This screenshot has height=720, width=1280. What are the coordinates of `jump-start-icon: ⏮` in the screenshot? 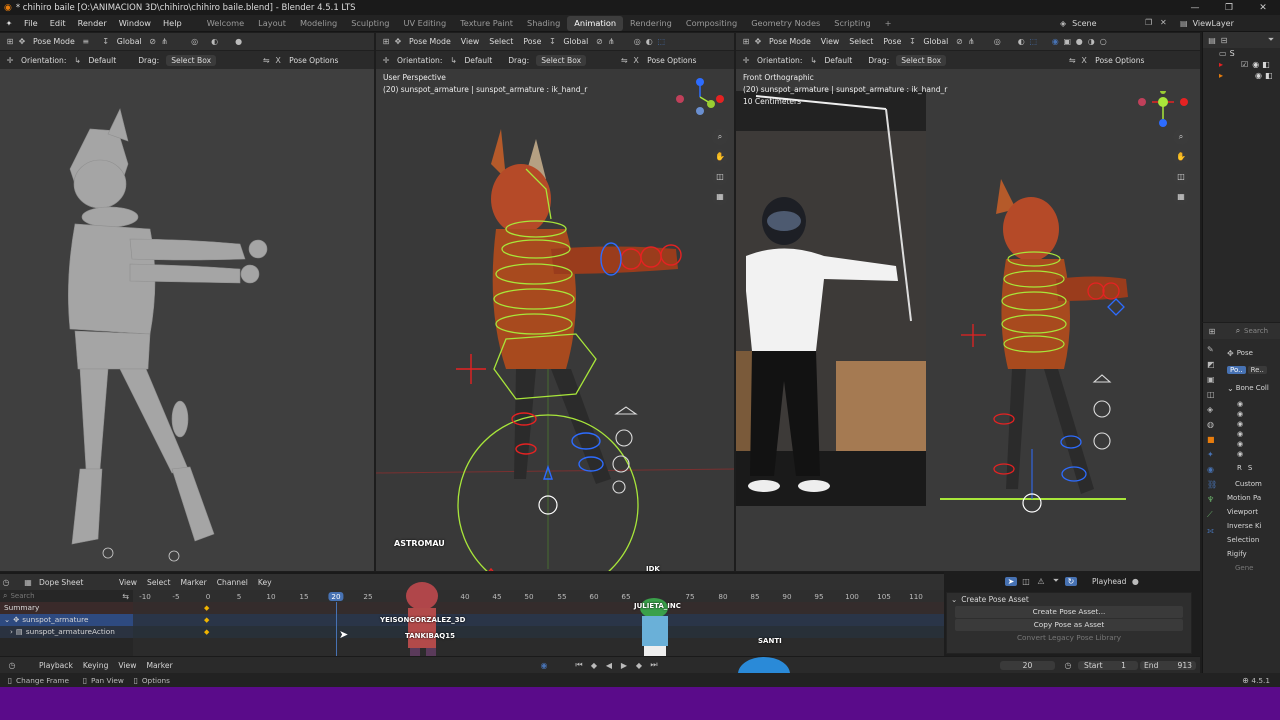 It's located at (579, 665).